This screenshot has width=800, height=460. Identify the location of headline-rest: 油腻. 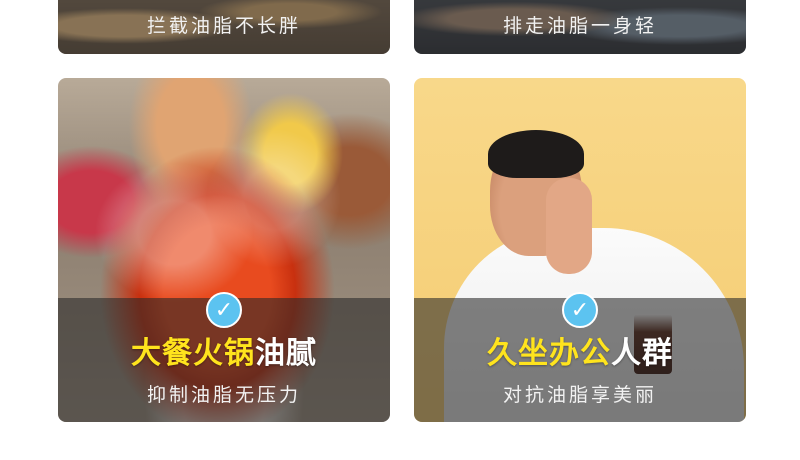
(286, 353).